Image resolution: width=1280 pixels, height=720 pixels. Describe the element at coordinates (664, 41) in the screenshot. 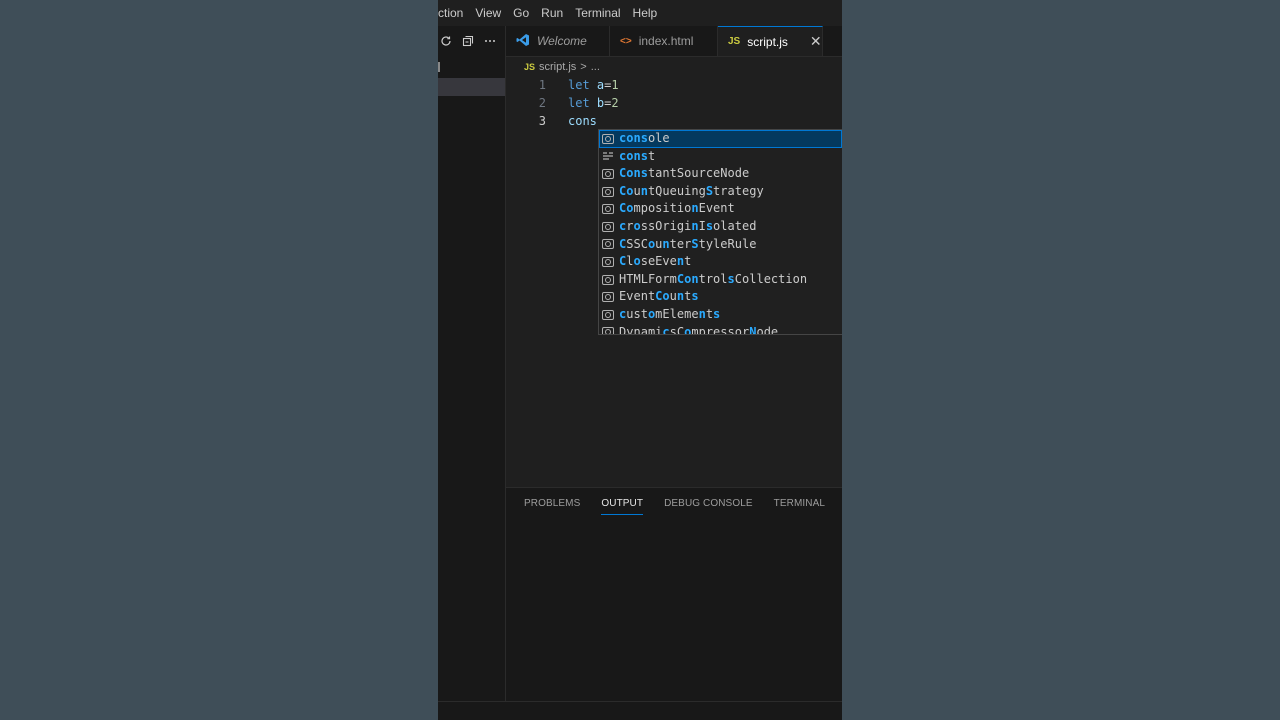

I see `tab-index-html: <> index.html` at that location.